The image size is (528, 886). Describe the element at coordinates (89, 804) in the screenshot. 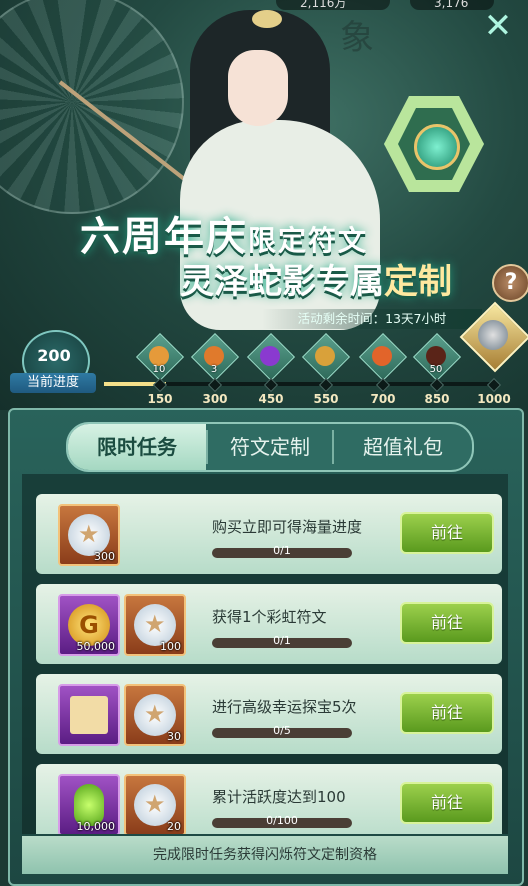

I see `reward-item: 10,000` at that location.